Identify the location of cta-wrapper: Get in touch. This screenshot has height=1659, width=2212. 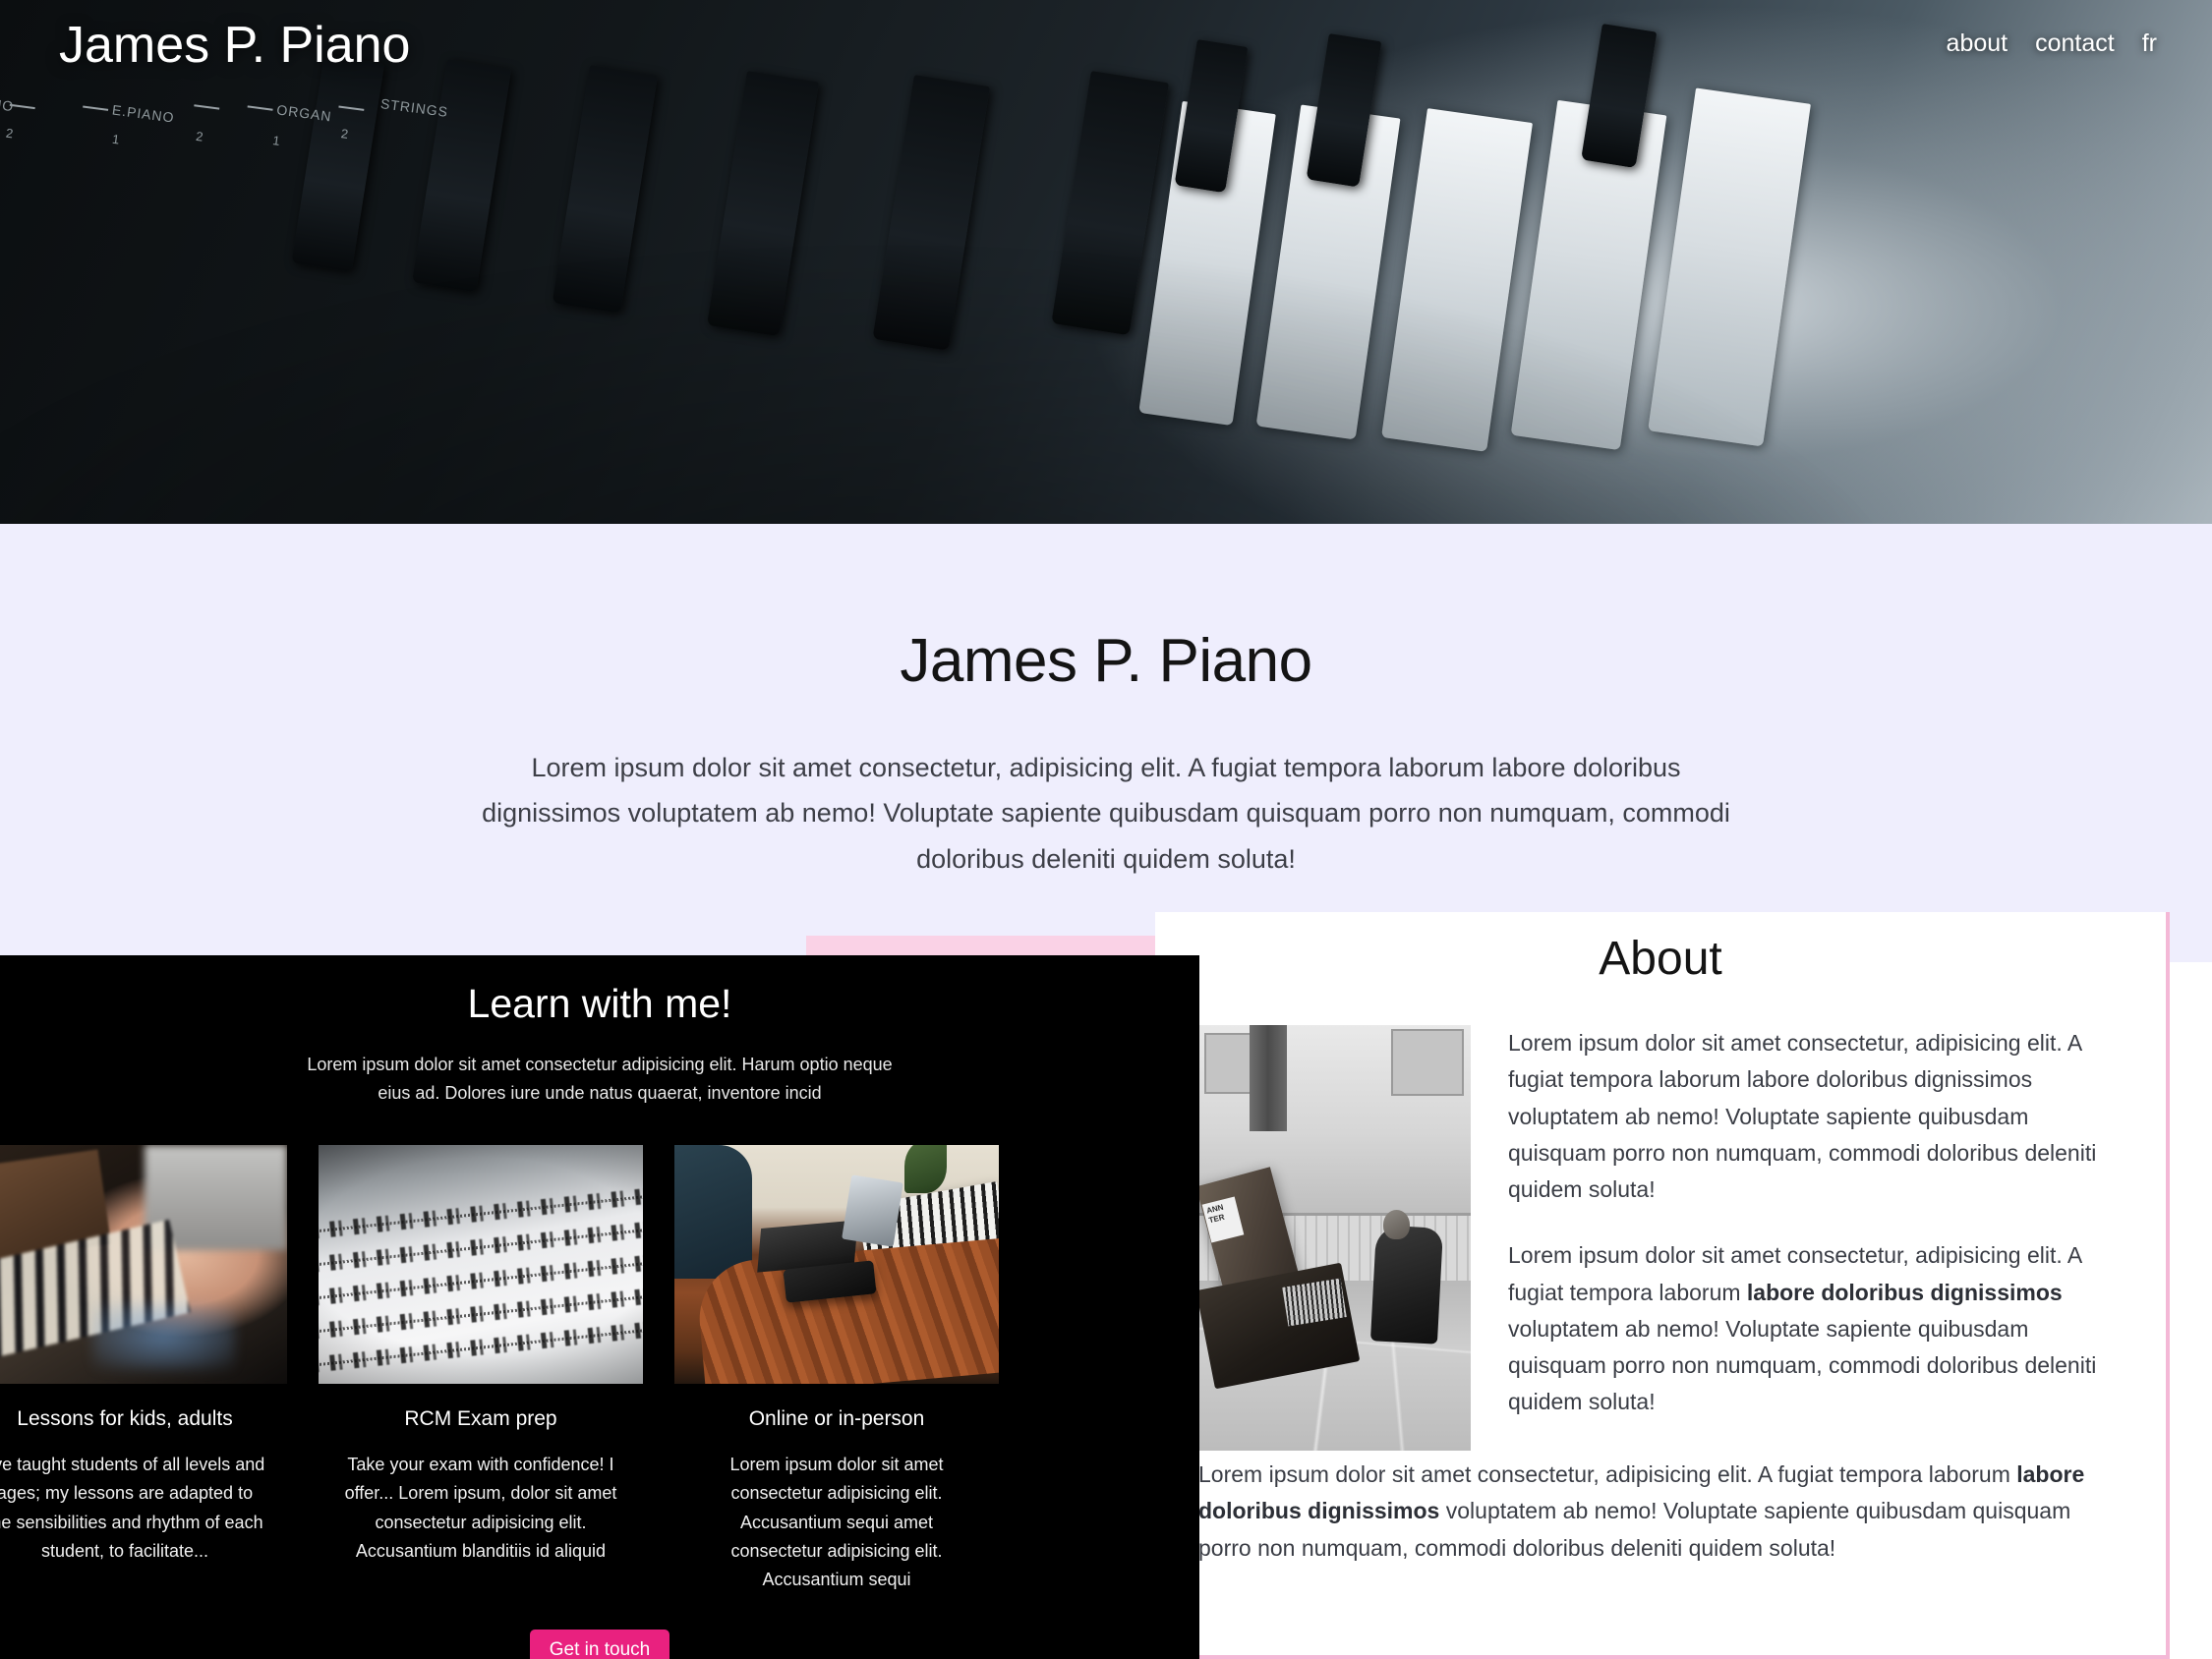
(599, 1644).